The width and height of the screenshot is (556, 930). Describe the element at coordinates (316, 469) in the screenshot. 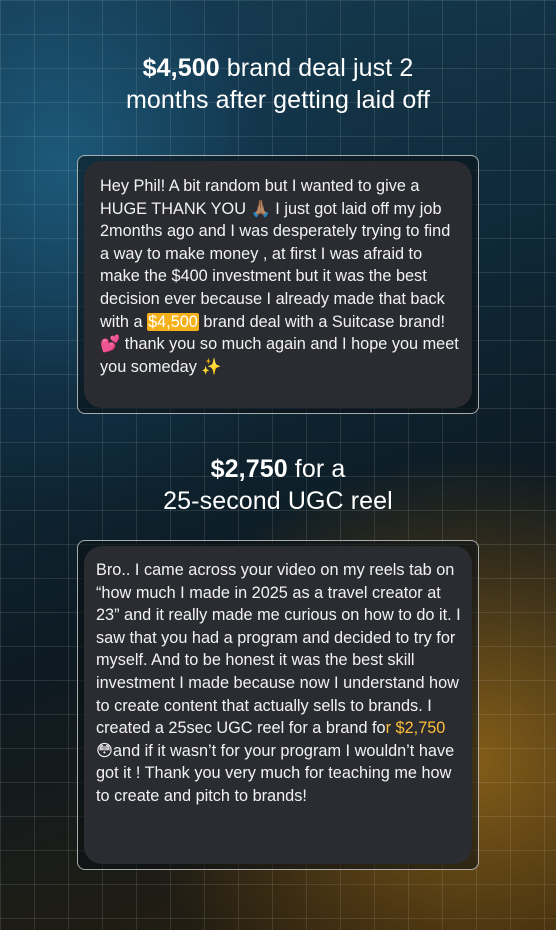

I see `headline-text: for a` at that location.